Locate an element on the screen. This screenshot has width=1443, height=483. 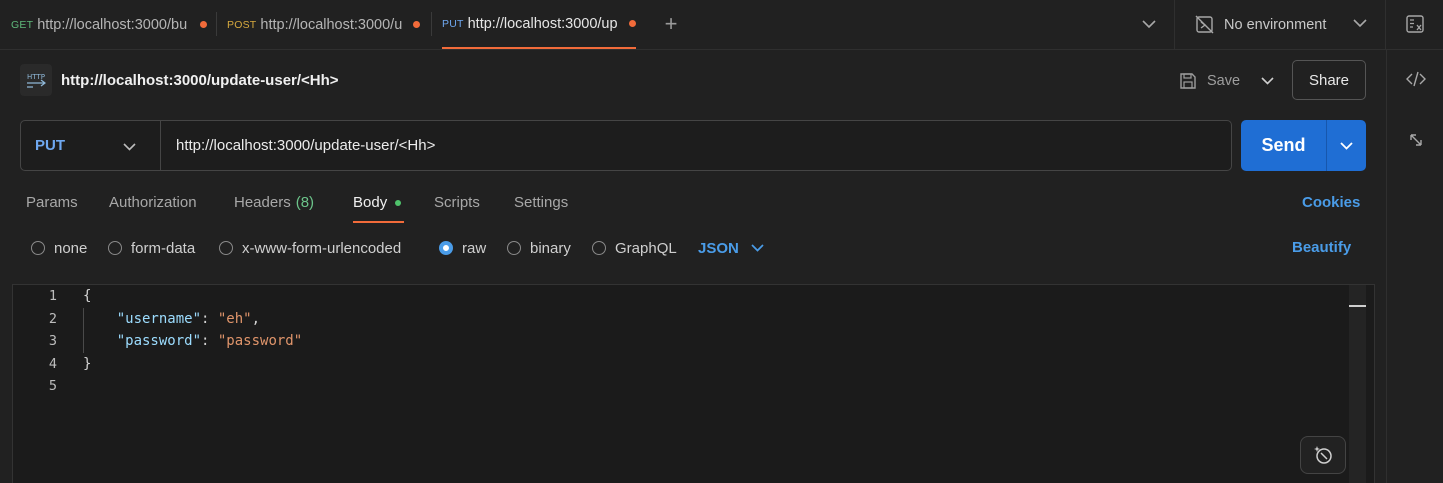
http-request-icon: HTTP is located at coordinates (36, 80).